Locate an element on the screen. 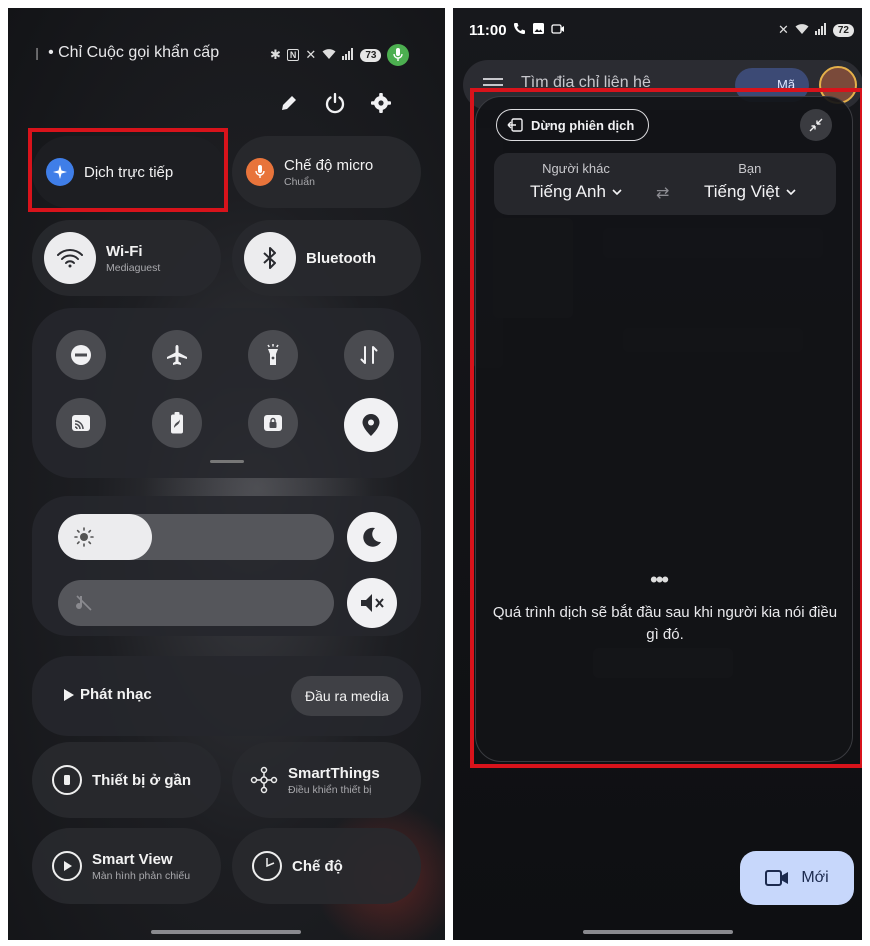 Image resolution: width=870 pixels, height=946 pixels. airplane-mode-toggle is located at coordinates (177, 355).